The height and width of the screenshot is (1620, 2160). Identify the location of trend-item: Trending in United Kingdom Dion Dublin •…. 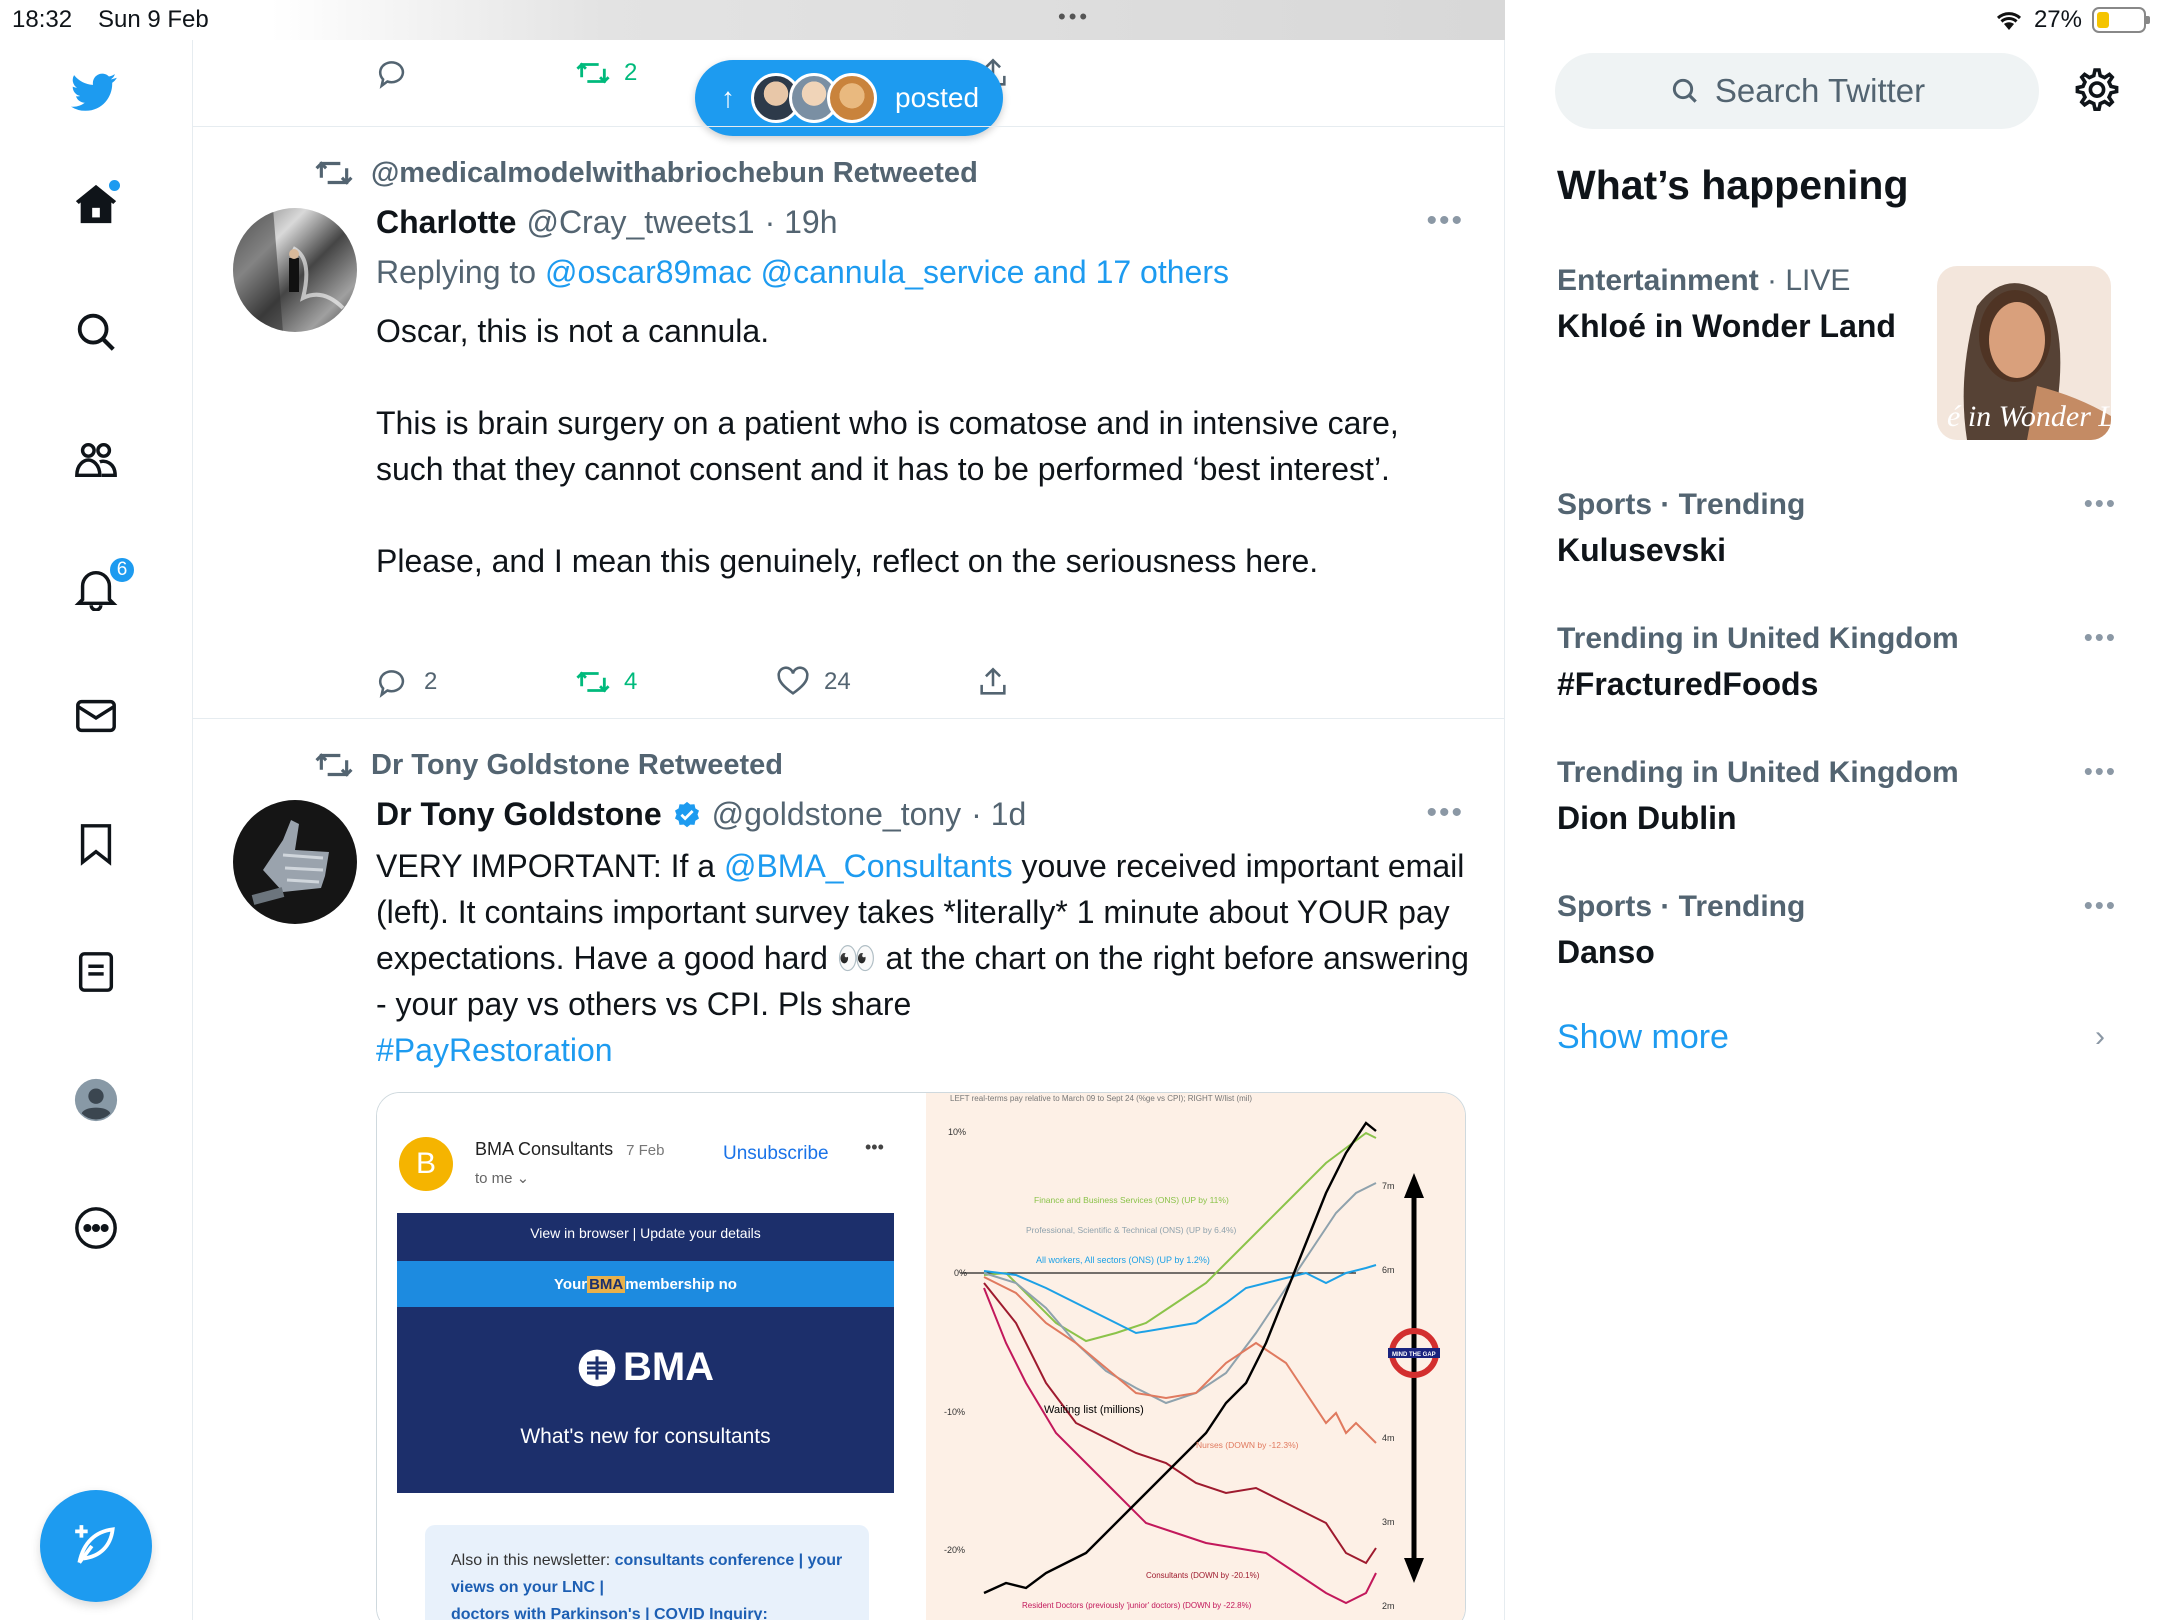
(1837, 796).